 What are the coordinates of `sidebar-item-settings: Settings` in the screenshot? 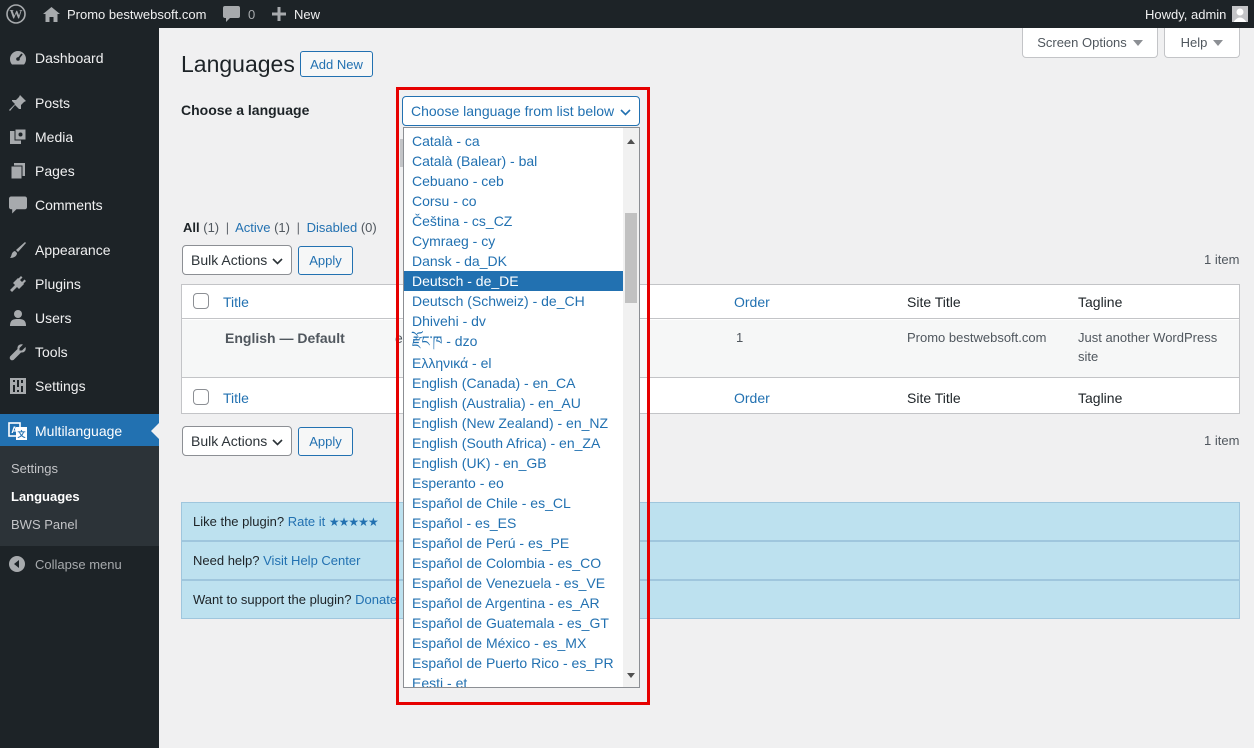 It's located at (79, 386).